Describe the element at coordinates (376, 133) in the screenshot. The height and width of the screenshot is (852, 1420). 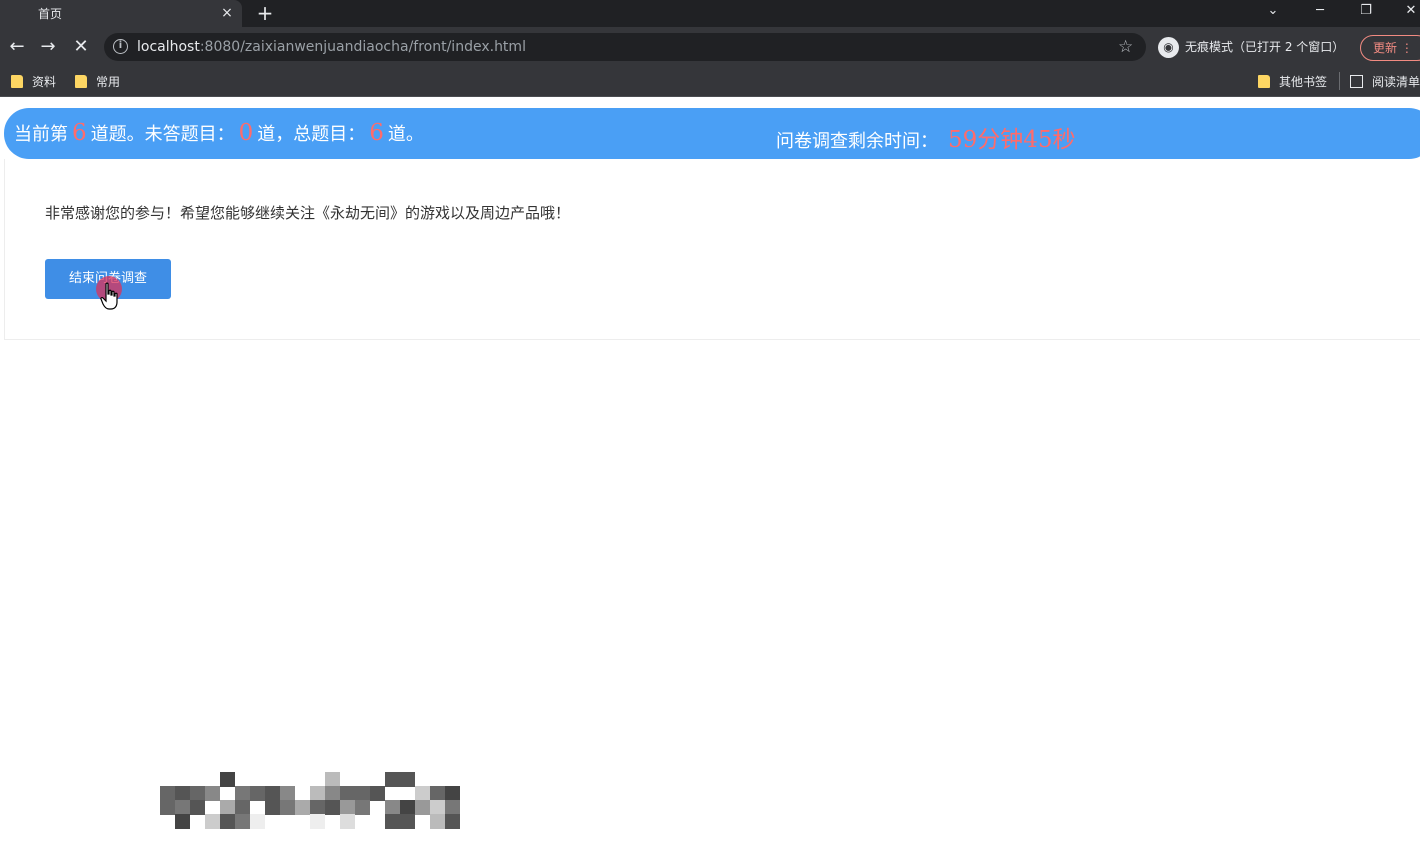
I see `total-count: 6` at that location.